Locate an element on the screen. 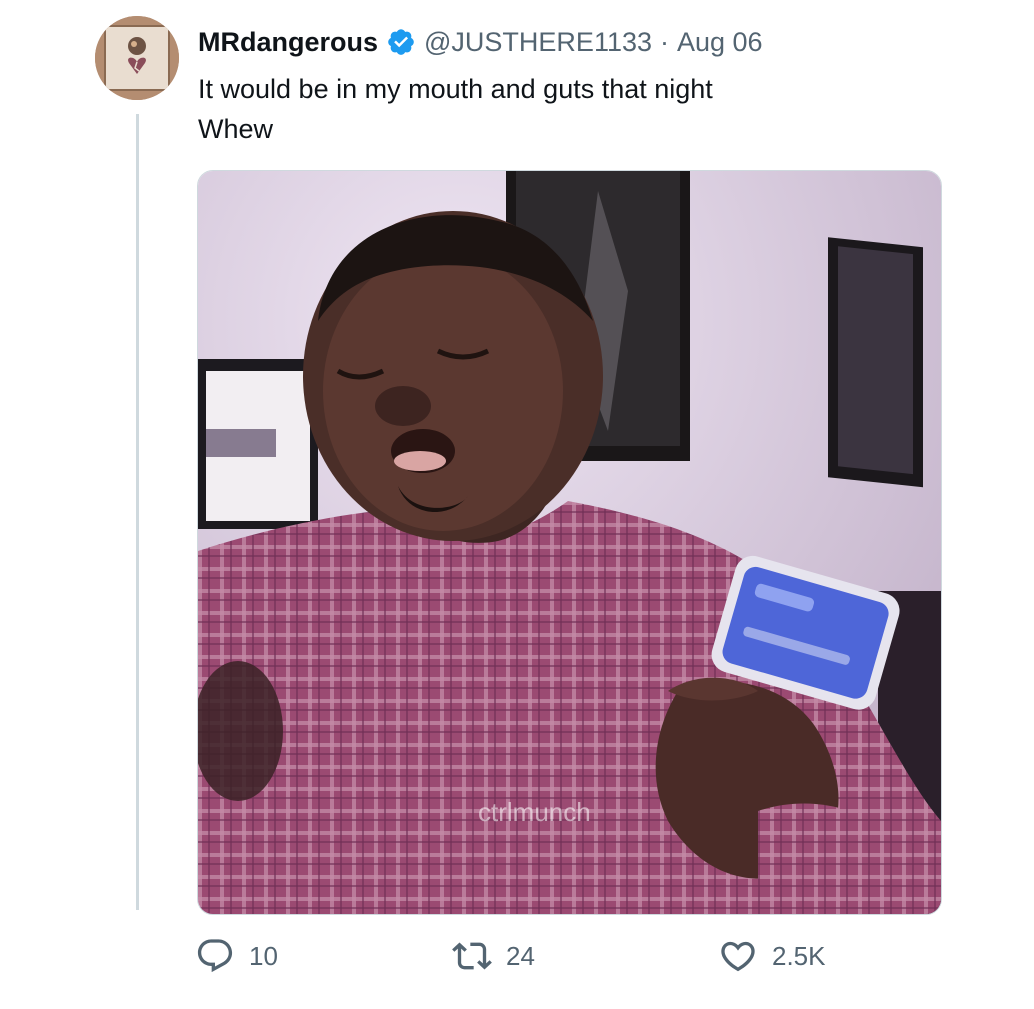  reply-count: 10 is located at coordinates (263, 955).